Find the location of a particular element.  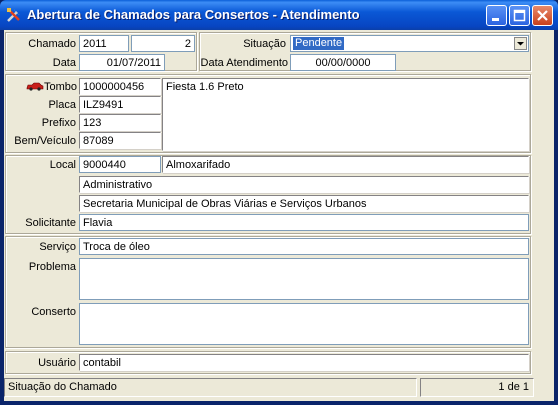

close-button is located at coordinates (542, 15).